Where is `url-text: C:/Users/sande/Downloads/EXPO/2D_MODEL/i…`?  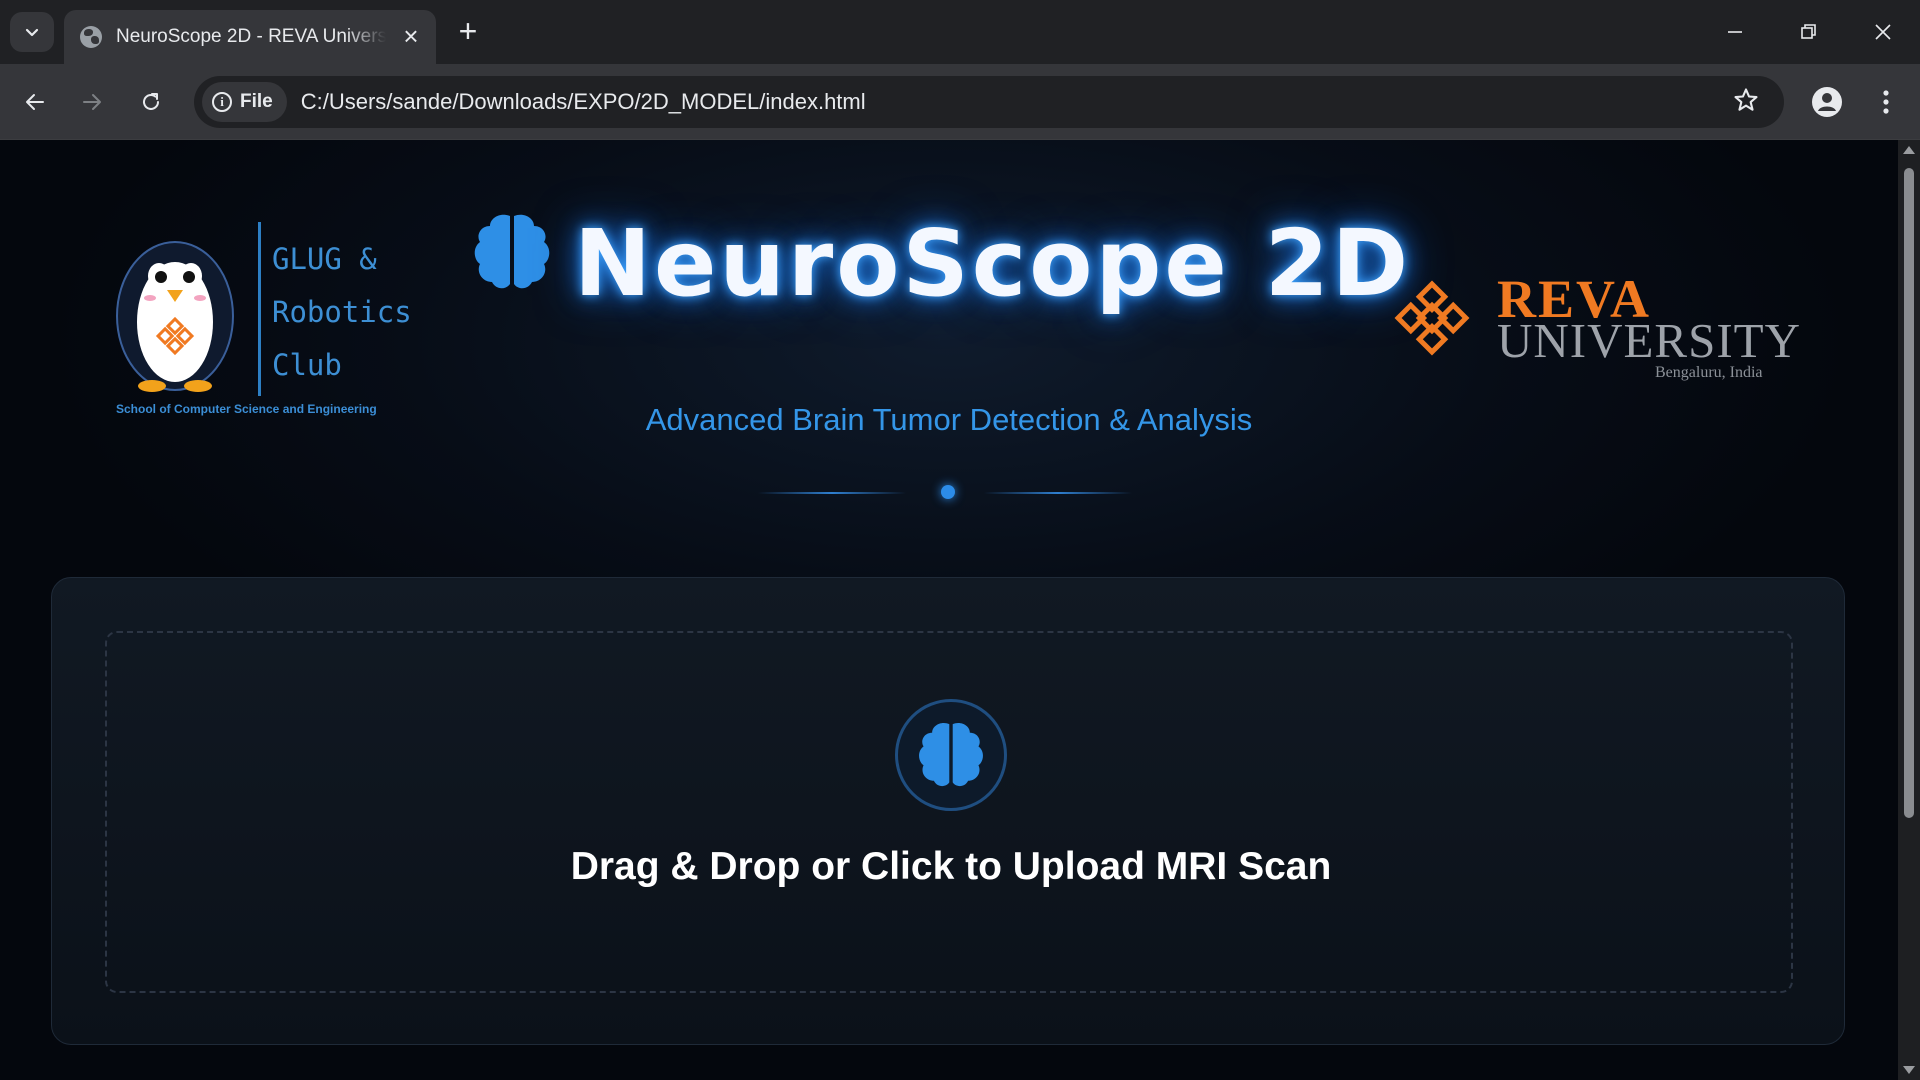
url-text: C:/Users/sande/Downloads/EXPO/2D_MODEL/i… is located at coordinates (583, 102).